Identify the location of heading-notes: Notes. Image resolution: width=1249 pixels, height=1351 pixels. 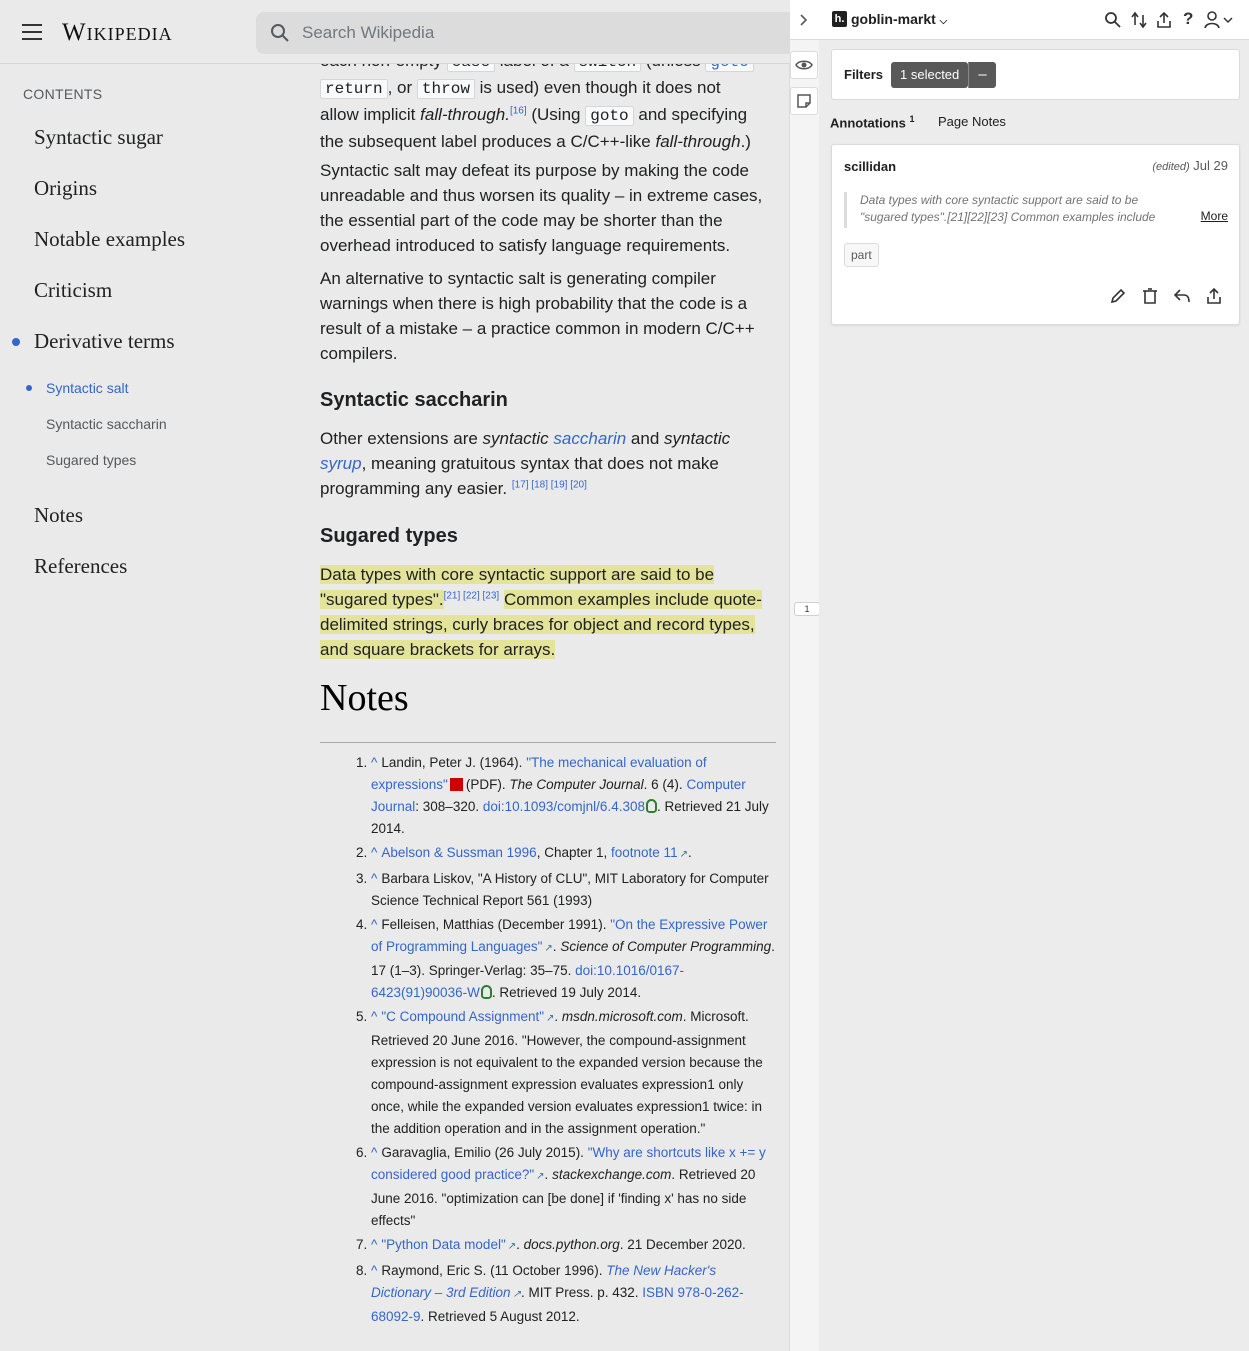
(364, 698).